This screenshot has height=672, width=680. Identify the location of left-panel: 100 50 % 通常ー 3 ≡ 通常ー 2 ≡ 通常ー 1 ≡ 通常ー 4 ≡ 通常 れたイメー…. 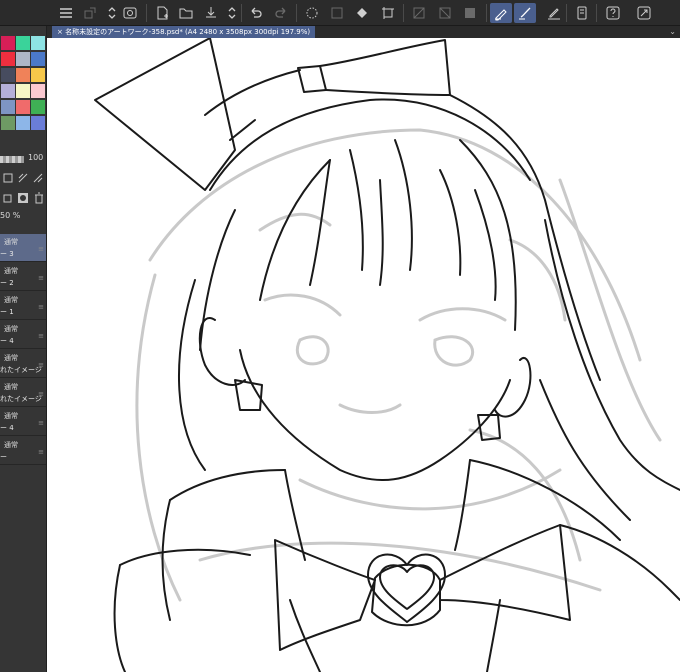
(23, 349).